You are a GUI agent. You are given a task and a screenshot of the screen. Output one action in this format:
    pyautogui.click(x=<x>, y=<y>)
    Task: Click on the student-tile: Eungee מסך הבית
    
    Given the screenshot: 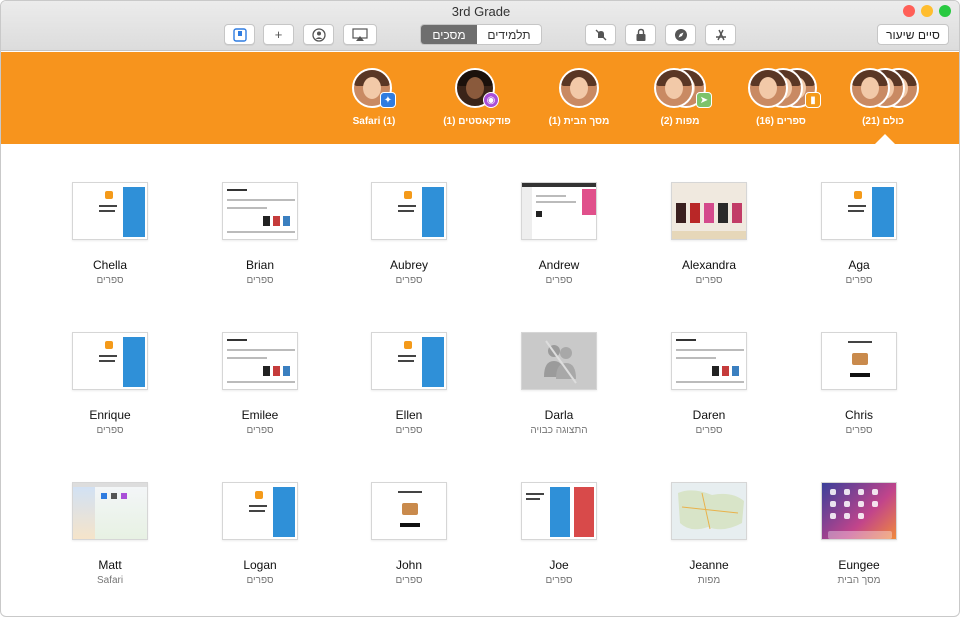 What is the action you would take?
    pyautogui.click(x=859, y=534)
    